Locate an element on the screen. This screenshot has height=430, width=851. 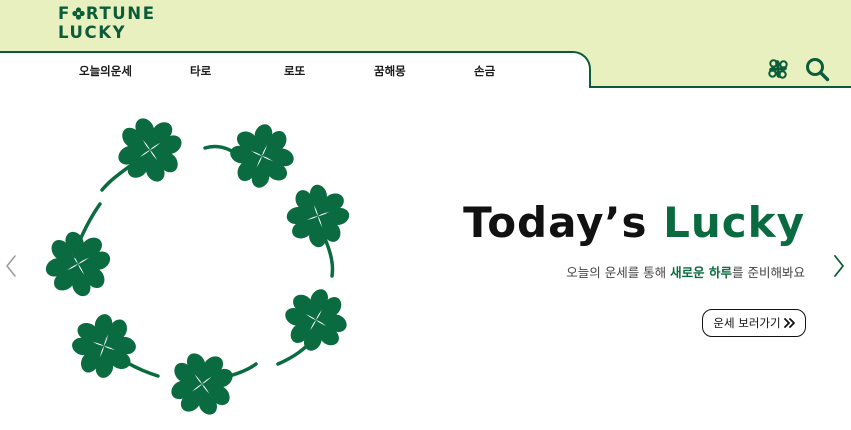
view-fortune-button: 운세 보러가기 is located at coordinates (754, 323).